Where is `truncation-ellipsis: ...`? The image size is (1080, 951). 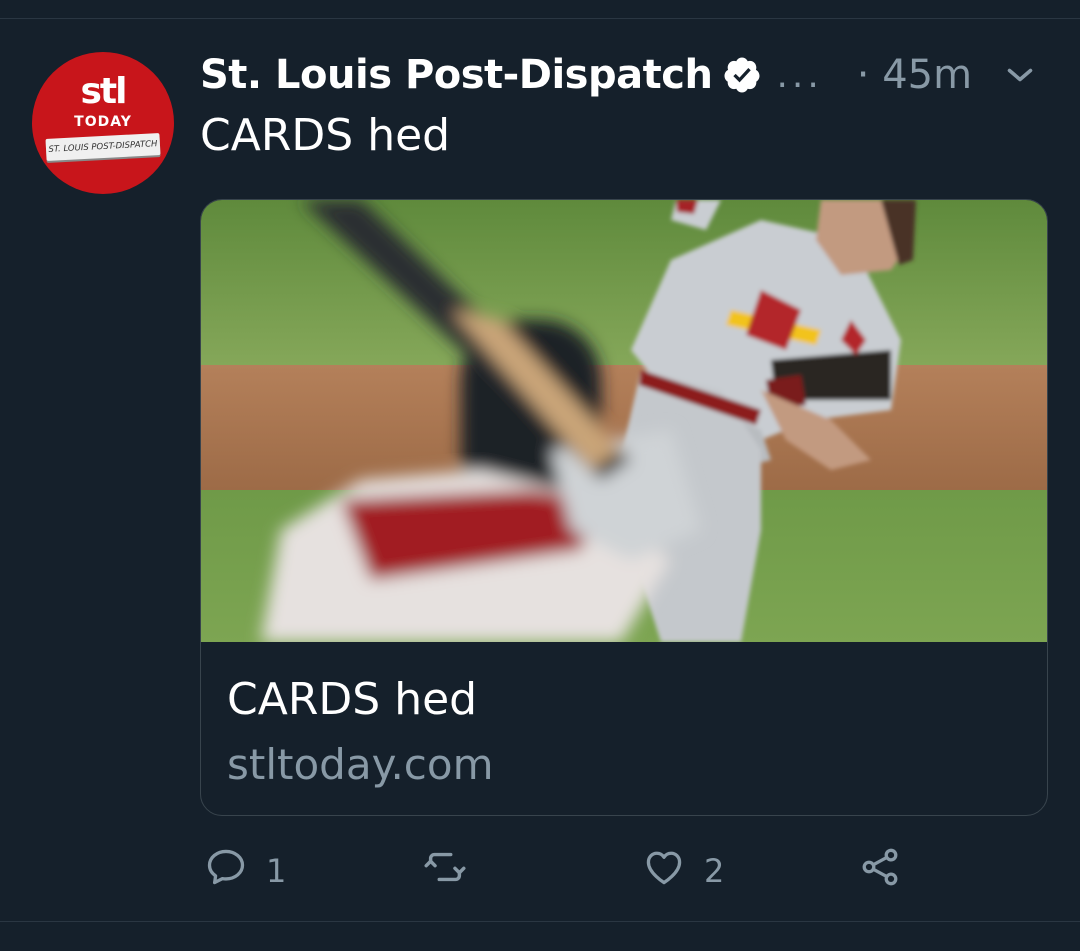
truncation-ellipsis: ... is located at coordinates (799, 75).